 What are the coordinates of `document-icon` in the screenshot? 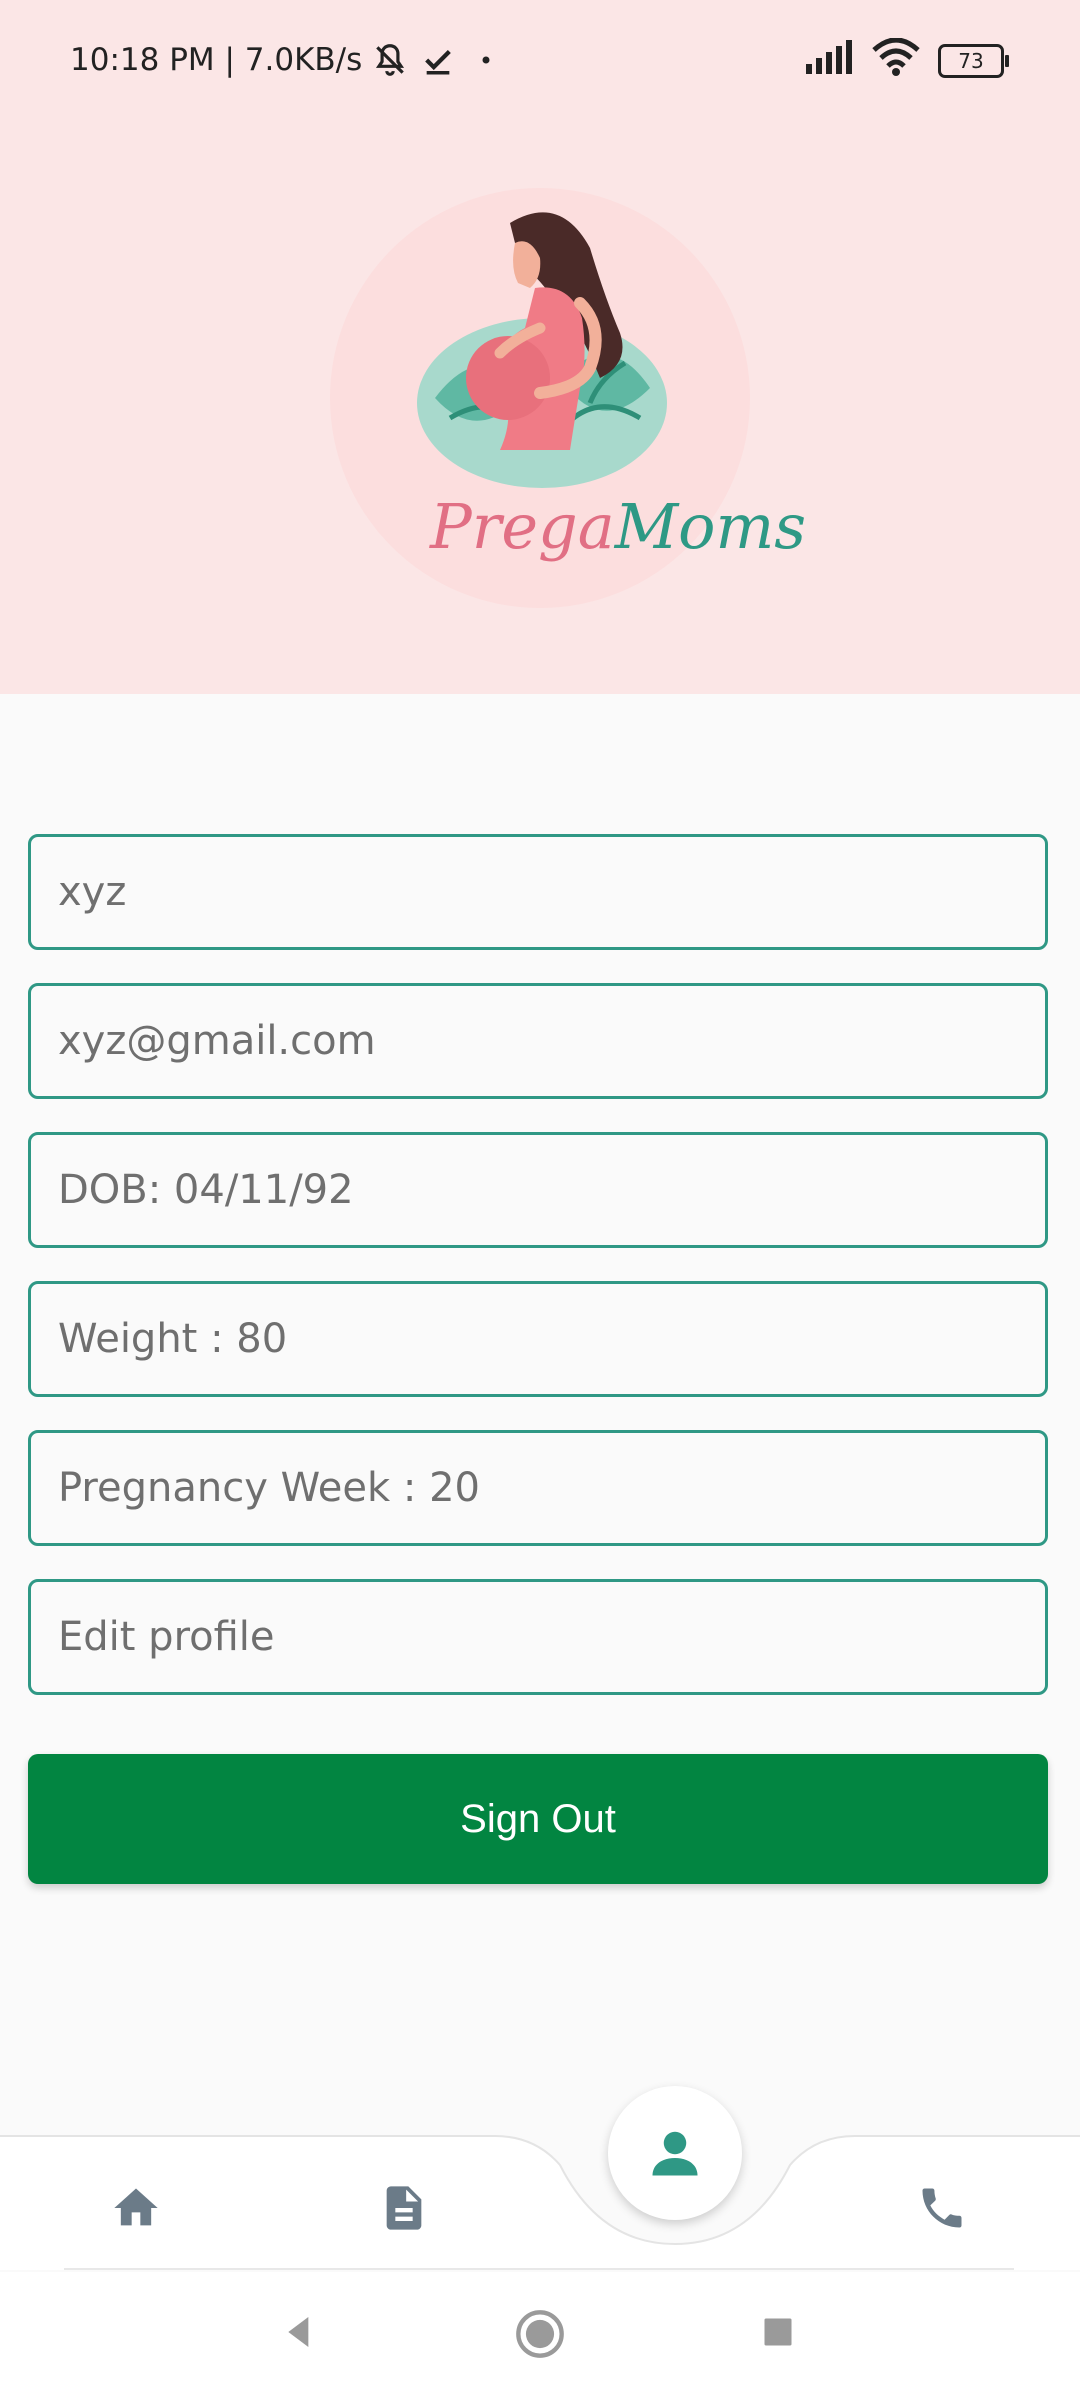 It's located at (404, 2208).